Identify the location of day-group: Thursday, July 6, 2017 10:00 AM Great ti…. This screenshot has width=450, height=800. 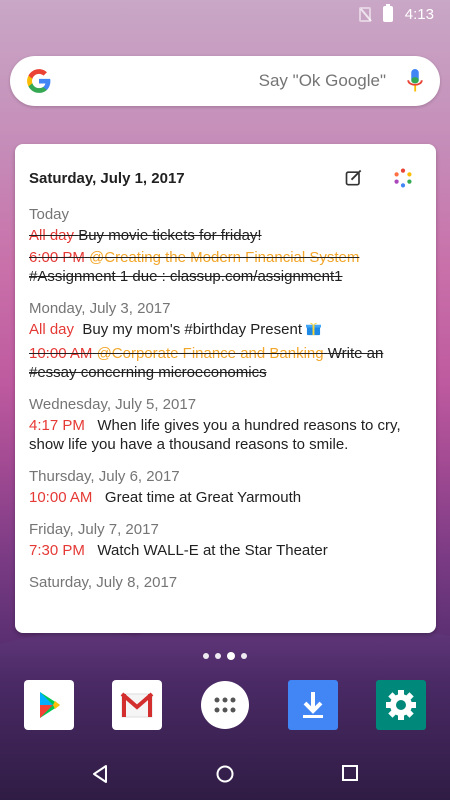
(225, 487).